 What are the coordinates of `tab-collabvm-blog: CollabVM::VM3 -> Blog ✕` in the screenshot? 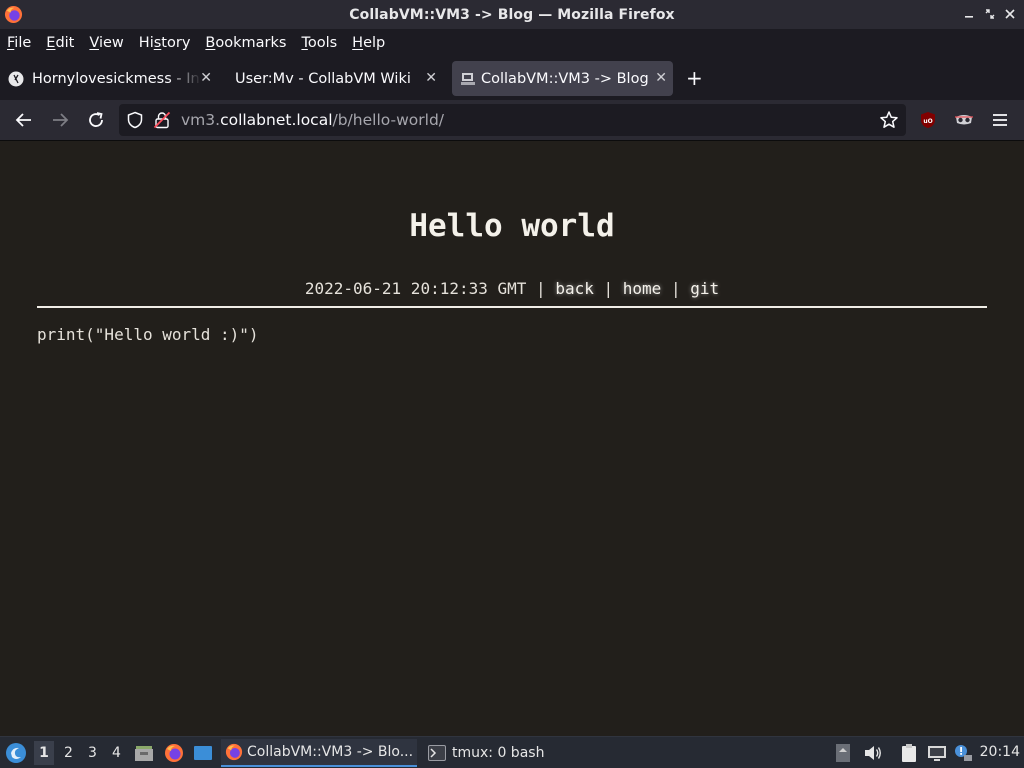 It's located at (562, 78).